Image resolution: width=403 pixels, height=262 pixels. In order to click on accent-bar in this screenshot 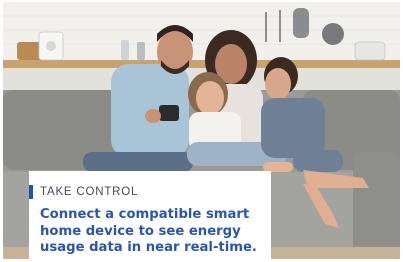, I will do `click(31, 192)`.